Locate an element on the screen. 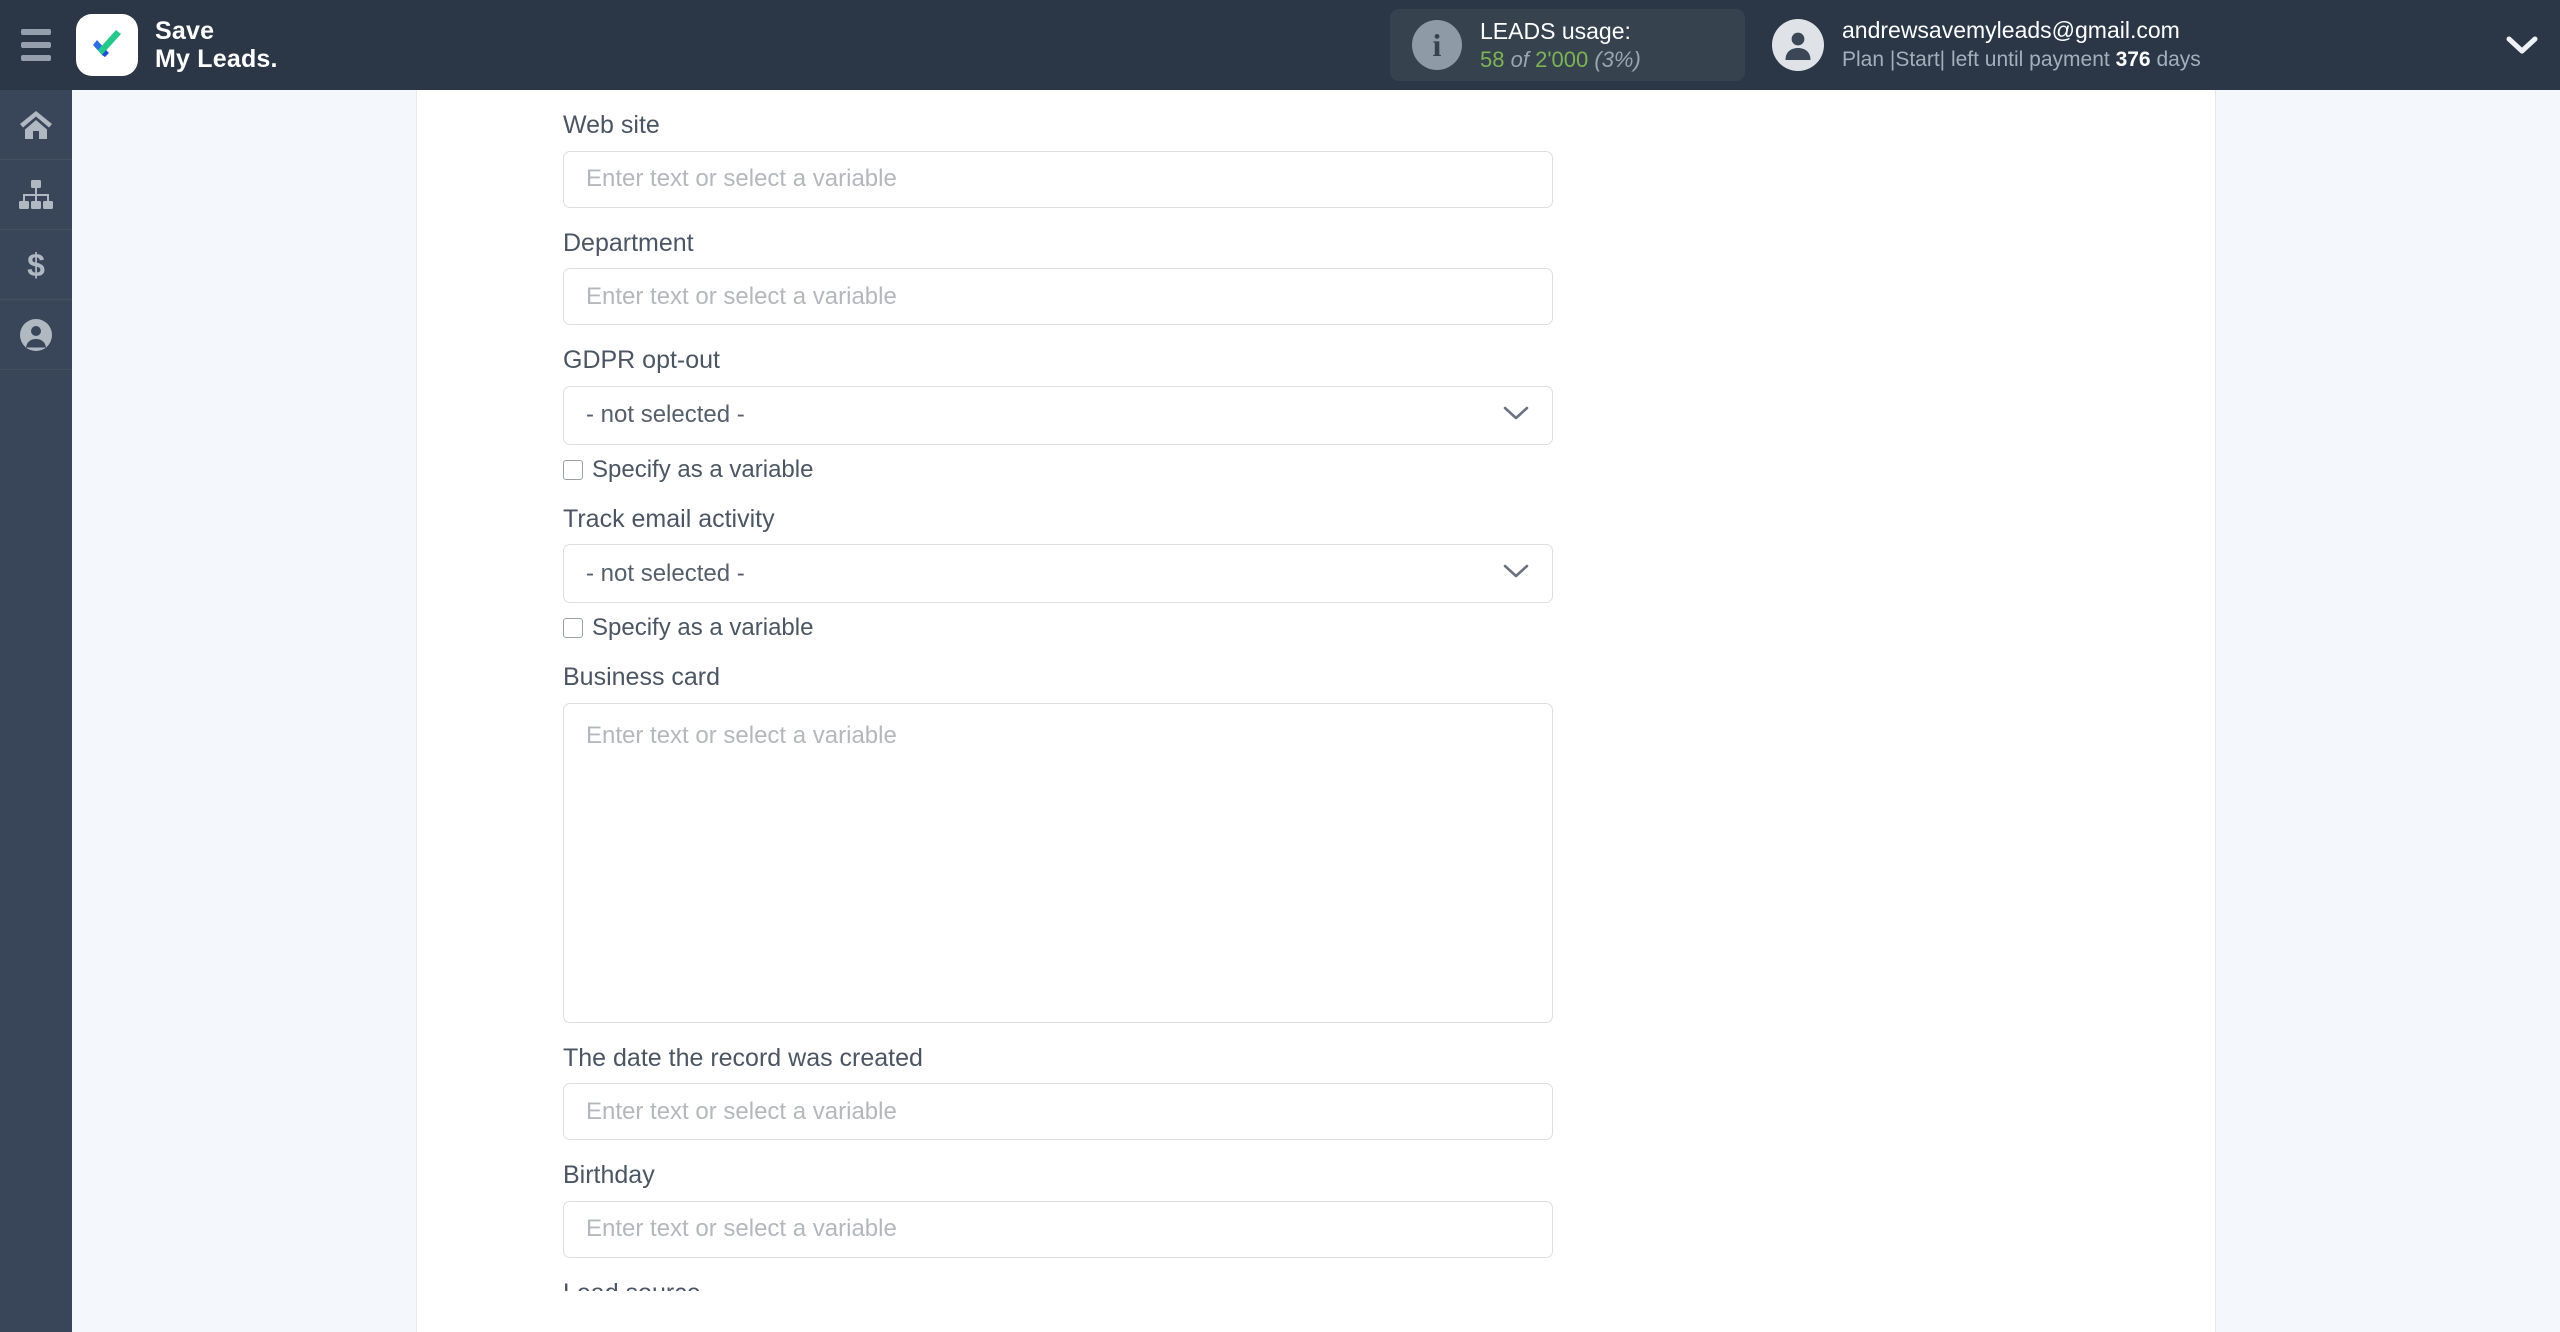 This screenshot has height=1332, width=2560. user-avatar-icon is located at coordinates (1798, 45).